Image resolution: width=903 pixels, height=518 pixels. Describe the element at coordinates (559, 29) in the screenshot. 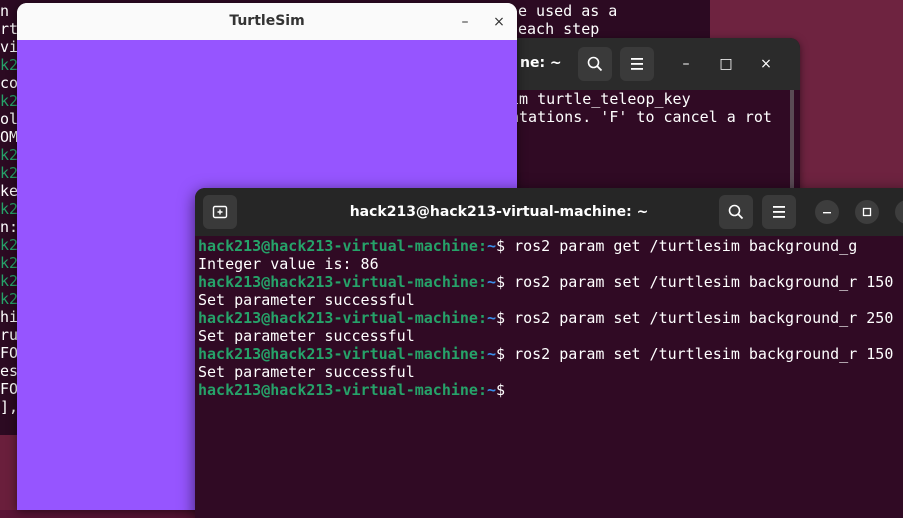

I see `bg-terminal-line-right: each step` at that location.